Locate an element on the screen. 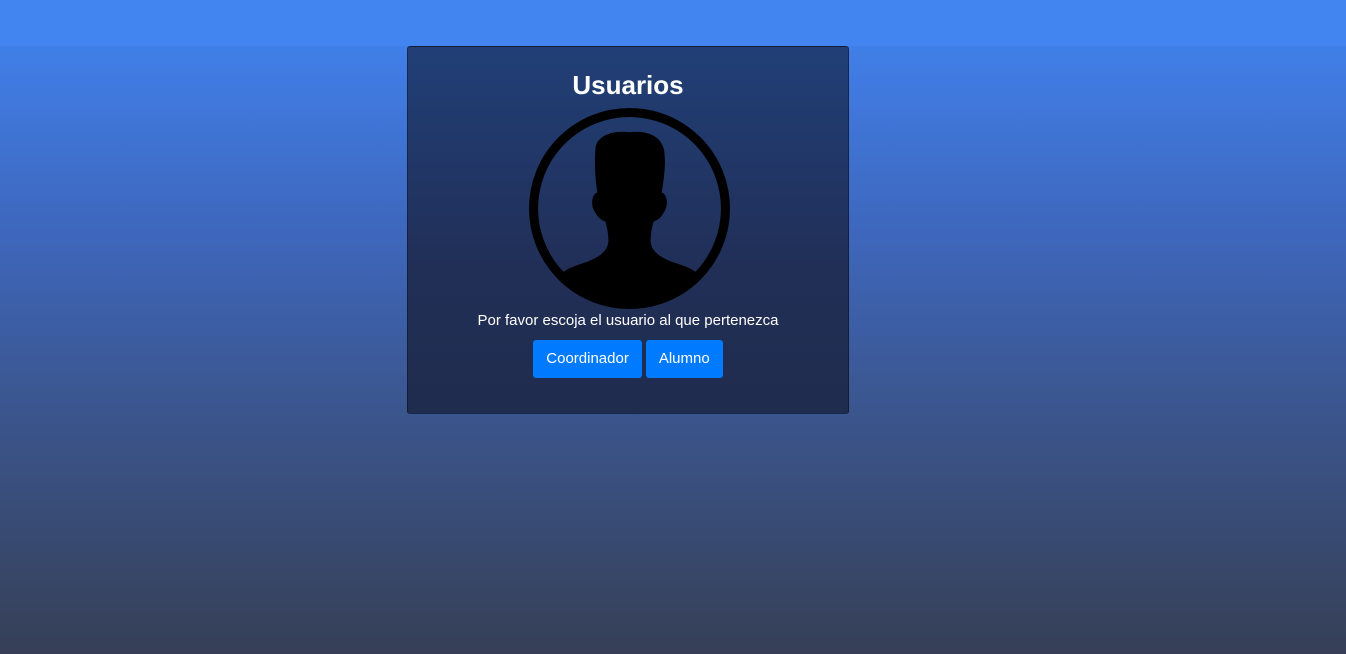  user-silhouette-icon is located at coordinates (629, 208).